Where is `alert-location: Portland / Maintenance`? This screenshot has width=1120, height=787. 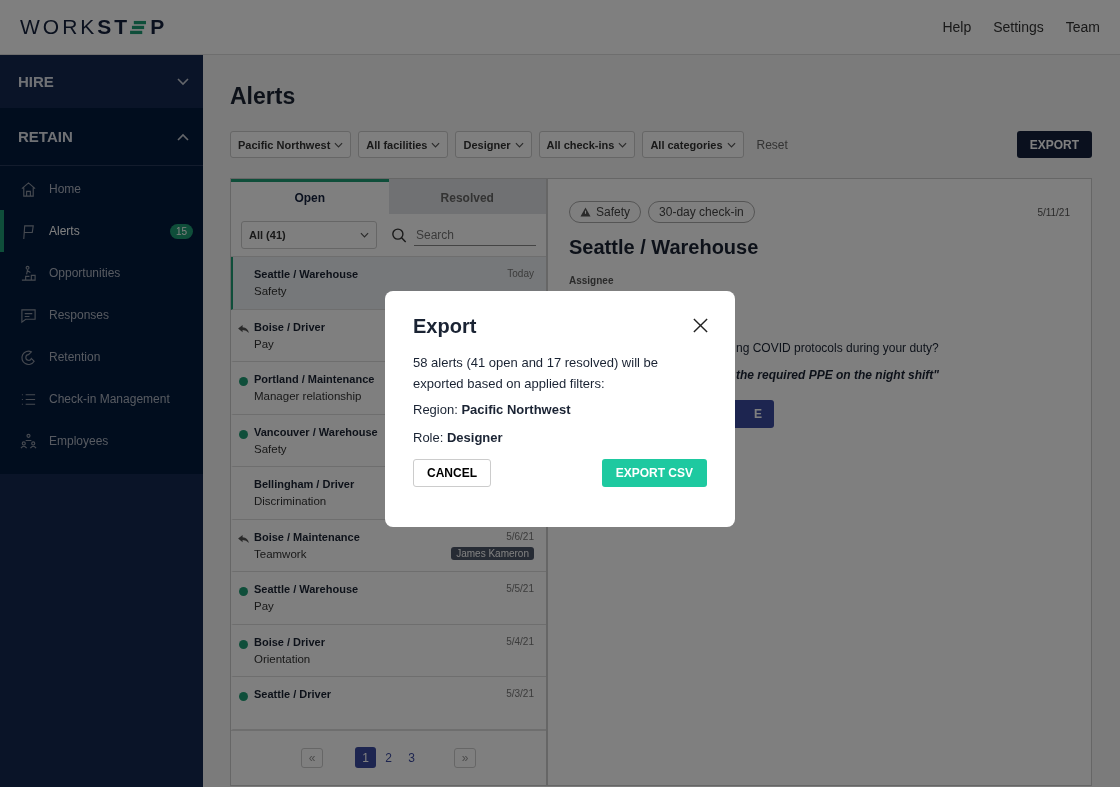 alert-location: Portland / Maintenance is located at coordinates (314, 379).